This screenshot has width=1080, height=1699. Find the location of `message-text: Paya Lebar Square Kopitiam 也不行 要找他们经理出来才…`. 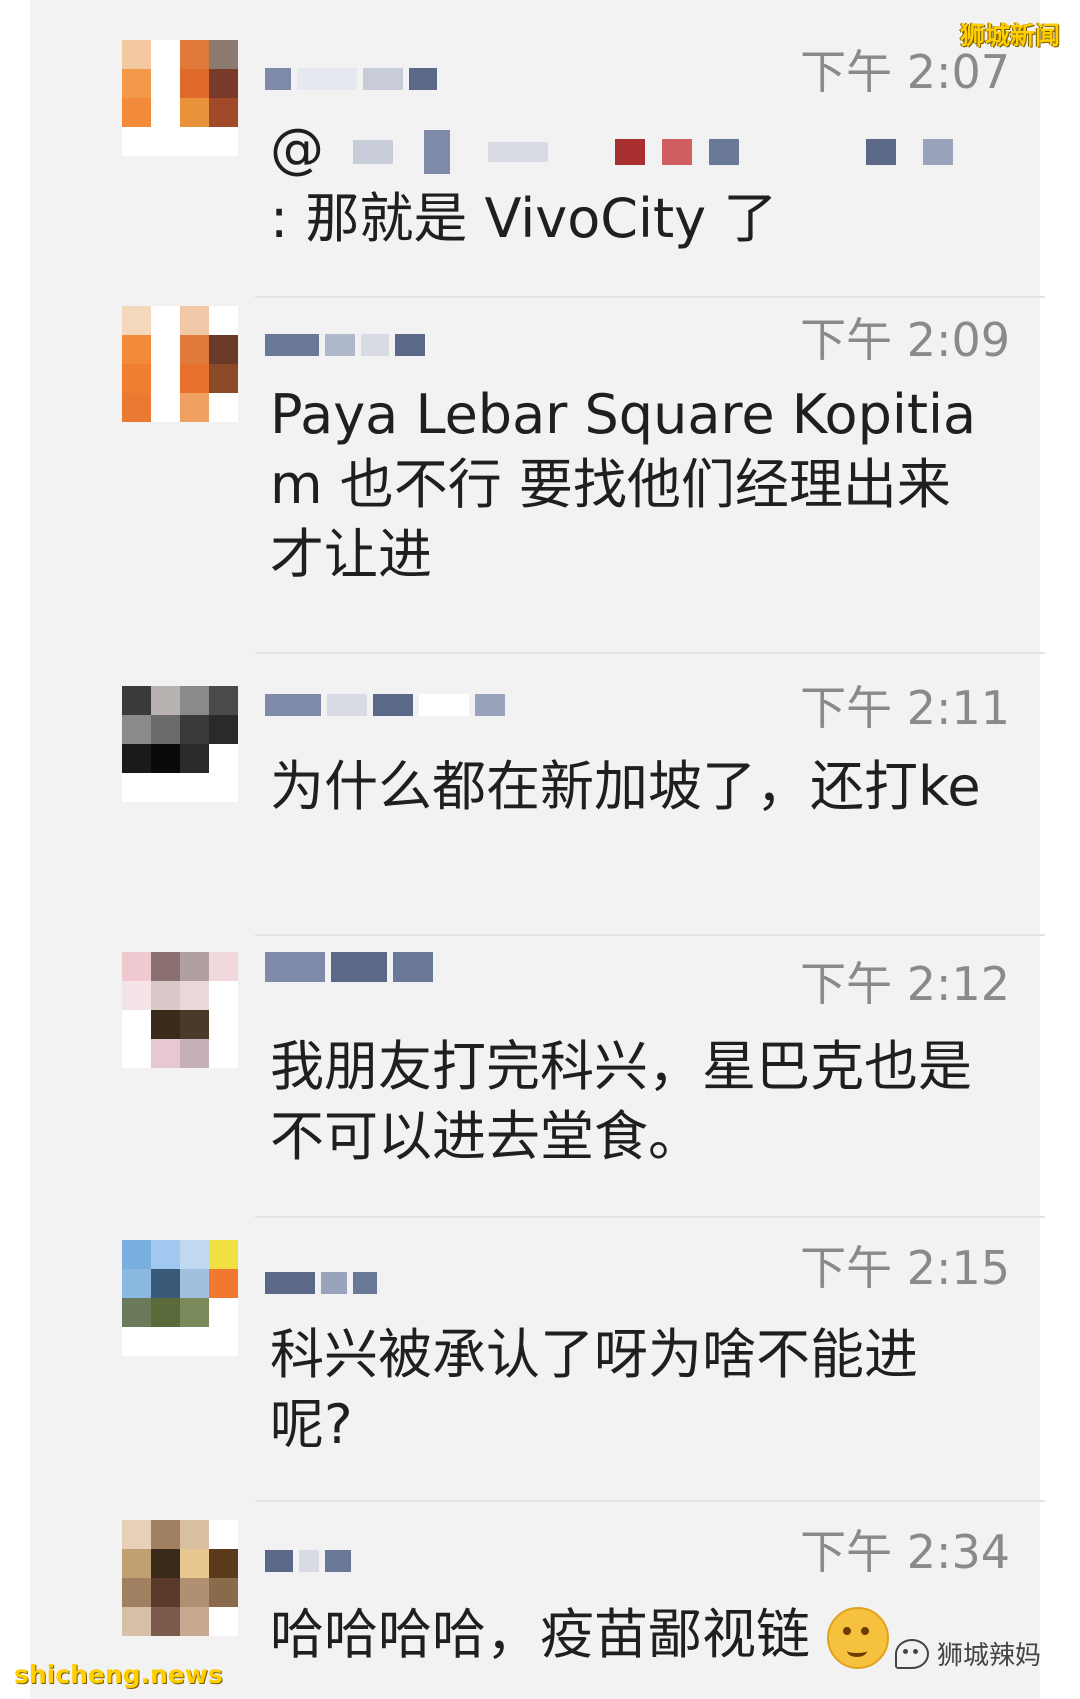

message-text: Paya Lebar Square Kopitiam 也不行 要找他们经理出来才… is located at coordinates (623, 484).